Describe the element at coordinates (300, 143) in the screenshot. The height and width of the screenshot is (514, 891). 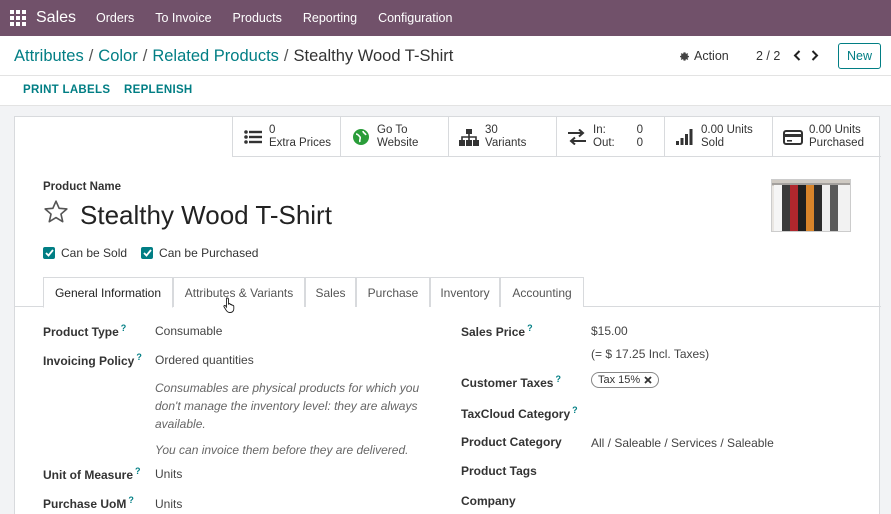
I see `extra-prices-label: Extra Prices` at that location.